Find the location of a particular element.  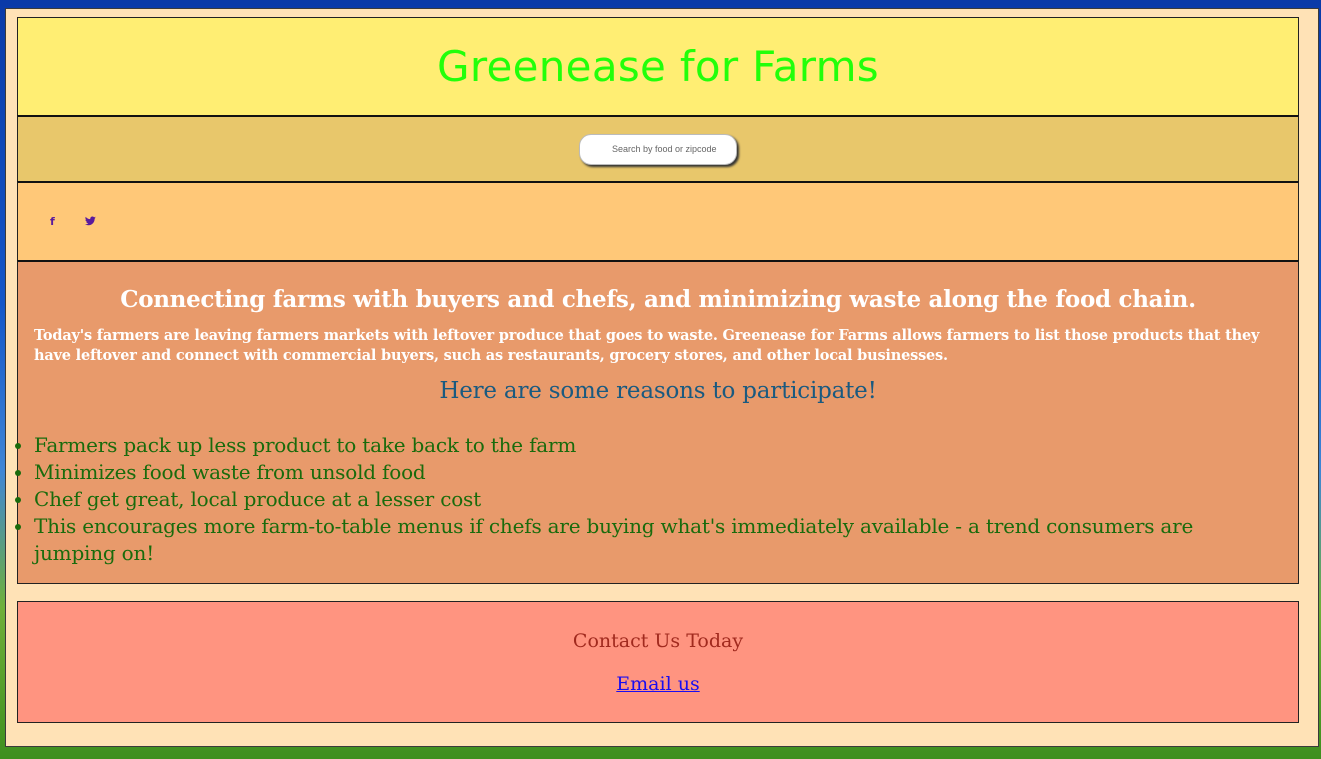

search-bar is located at coordinates (658, 148).